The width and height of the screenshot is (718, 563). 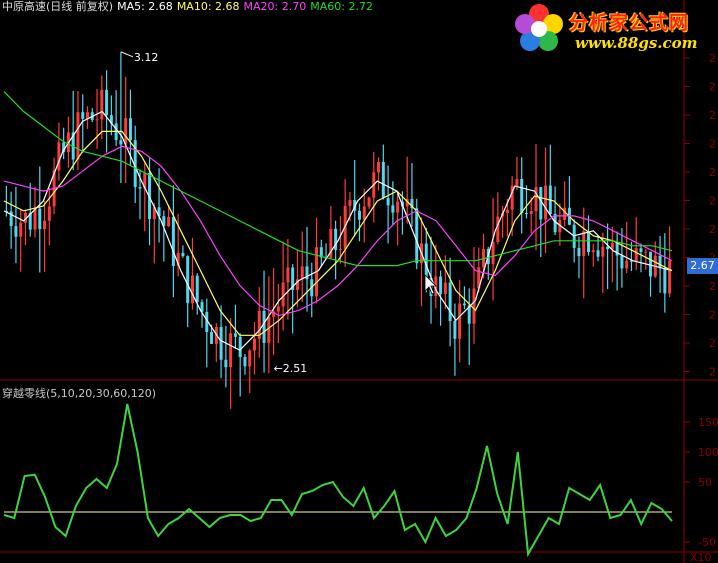 I want to click on logo-title: 分析家公式网, so click(x=629, y=23).